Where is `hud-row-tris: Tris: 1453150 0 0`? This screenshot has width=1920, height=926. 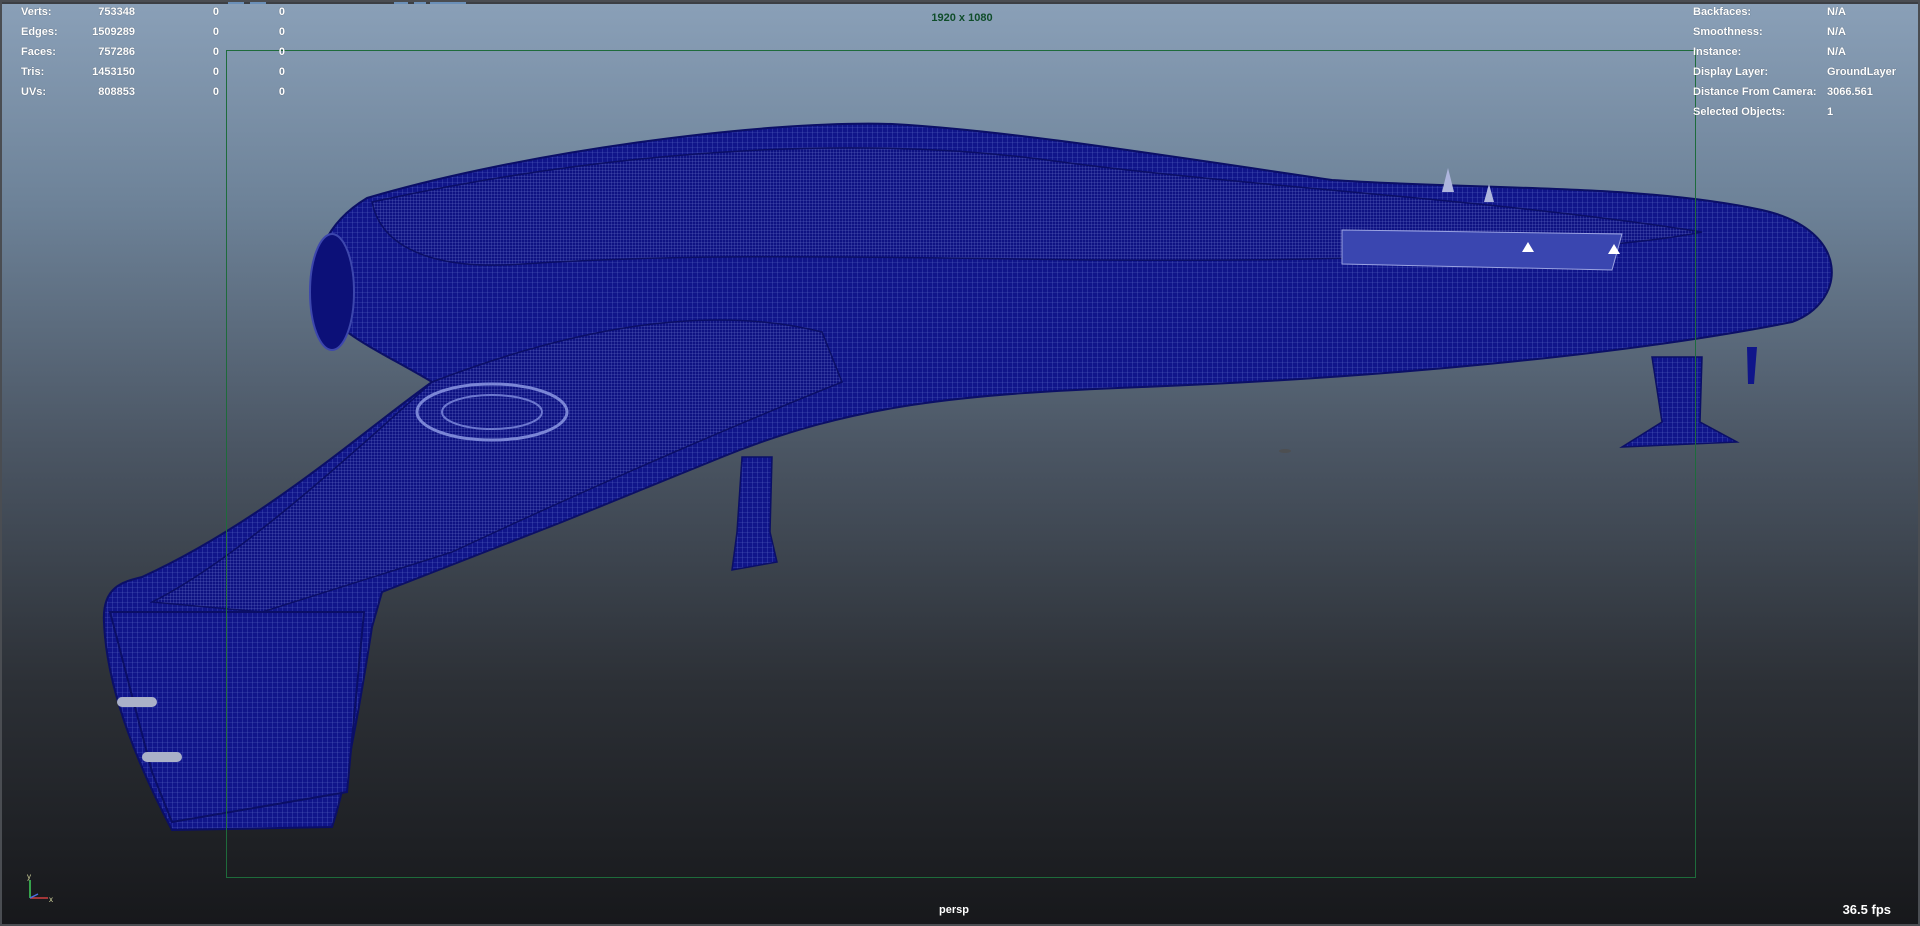 hud-row-tris: Tris: 1453150 0 0 is located at coordinates (153, 72).